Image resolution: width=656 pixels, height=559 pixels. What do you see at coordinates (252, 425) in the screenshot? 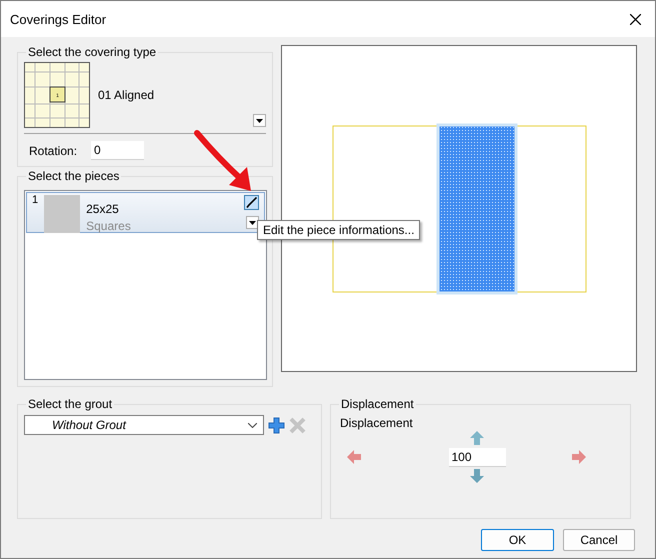
I see `chevron-icon` at bounding box center [252, 425].